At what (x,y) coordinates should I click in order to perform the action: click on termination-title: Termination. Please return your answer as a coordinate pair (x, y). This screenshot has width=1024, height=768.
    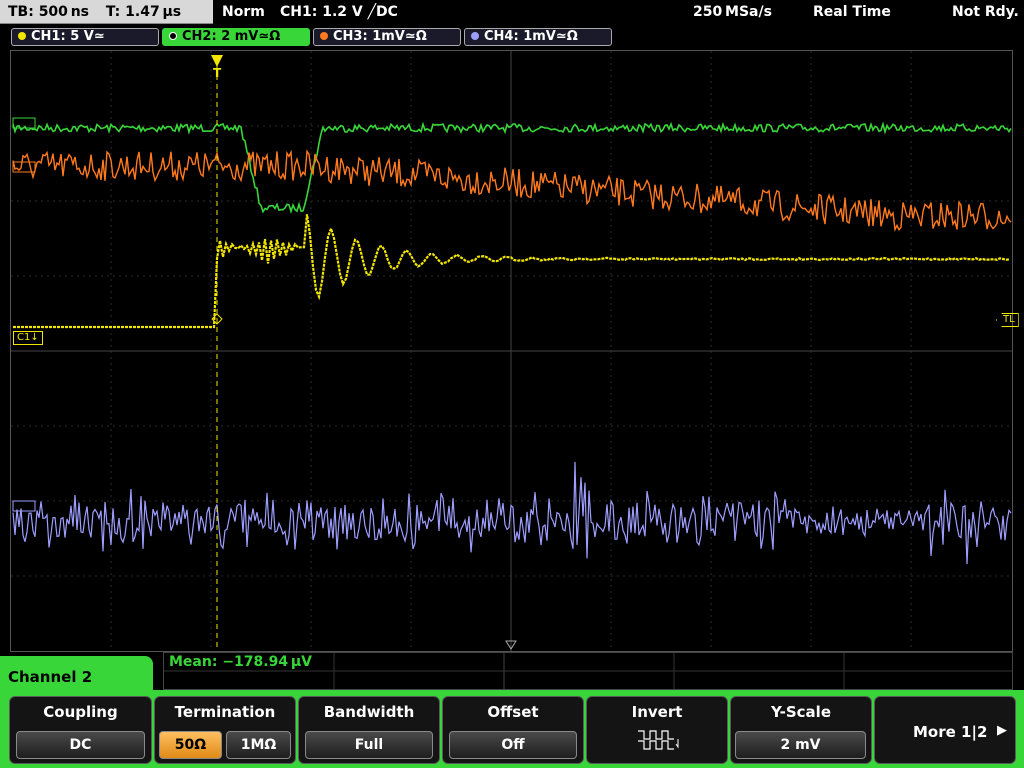
    Looking at the image, I should click on (225, 712).